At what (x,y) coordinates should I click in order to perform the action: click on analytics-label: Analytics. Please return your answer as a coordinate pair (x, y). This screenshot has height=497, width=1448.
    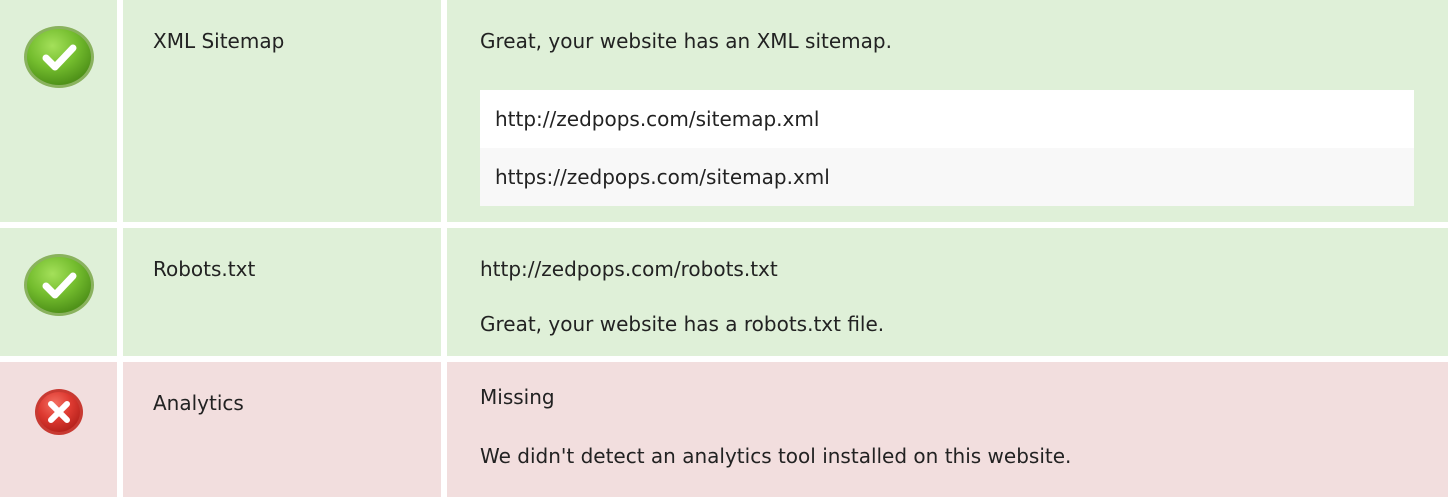
    Looking at the image, I should click on (198, 403).